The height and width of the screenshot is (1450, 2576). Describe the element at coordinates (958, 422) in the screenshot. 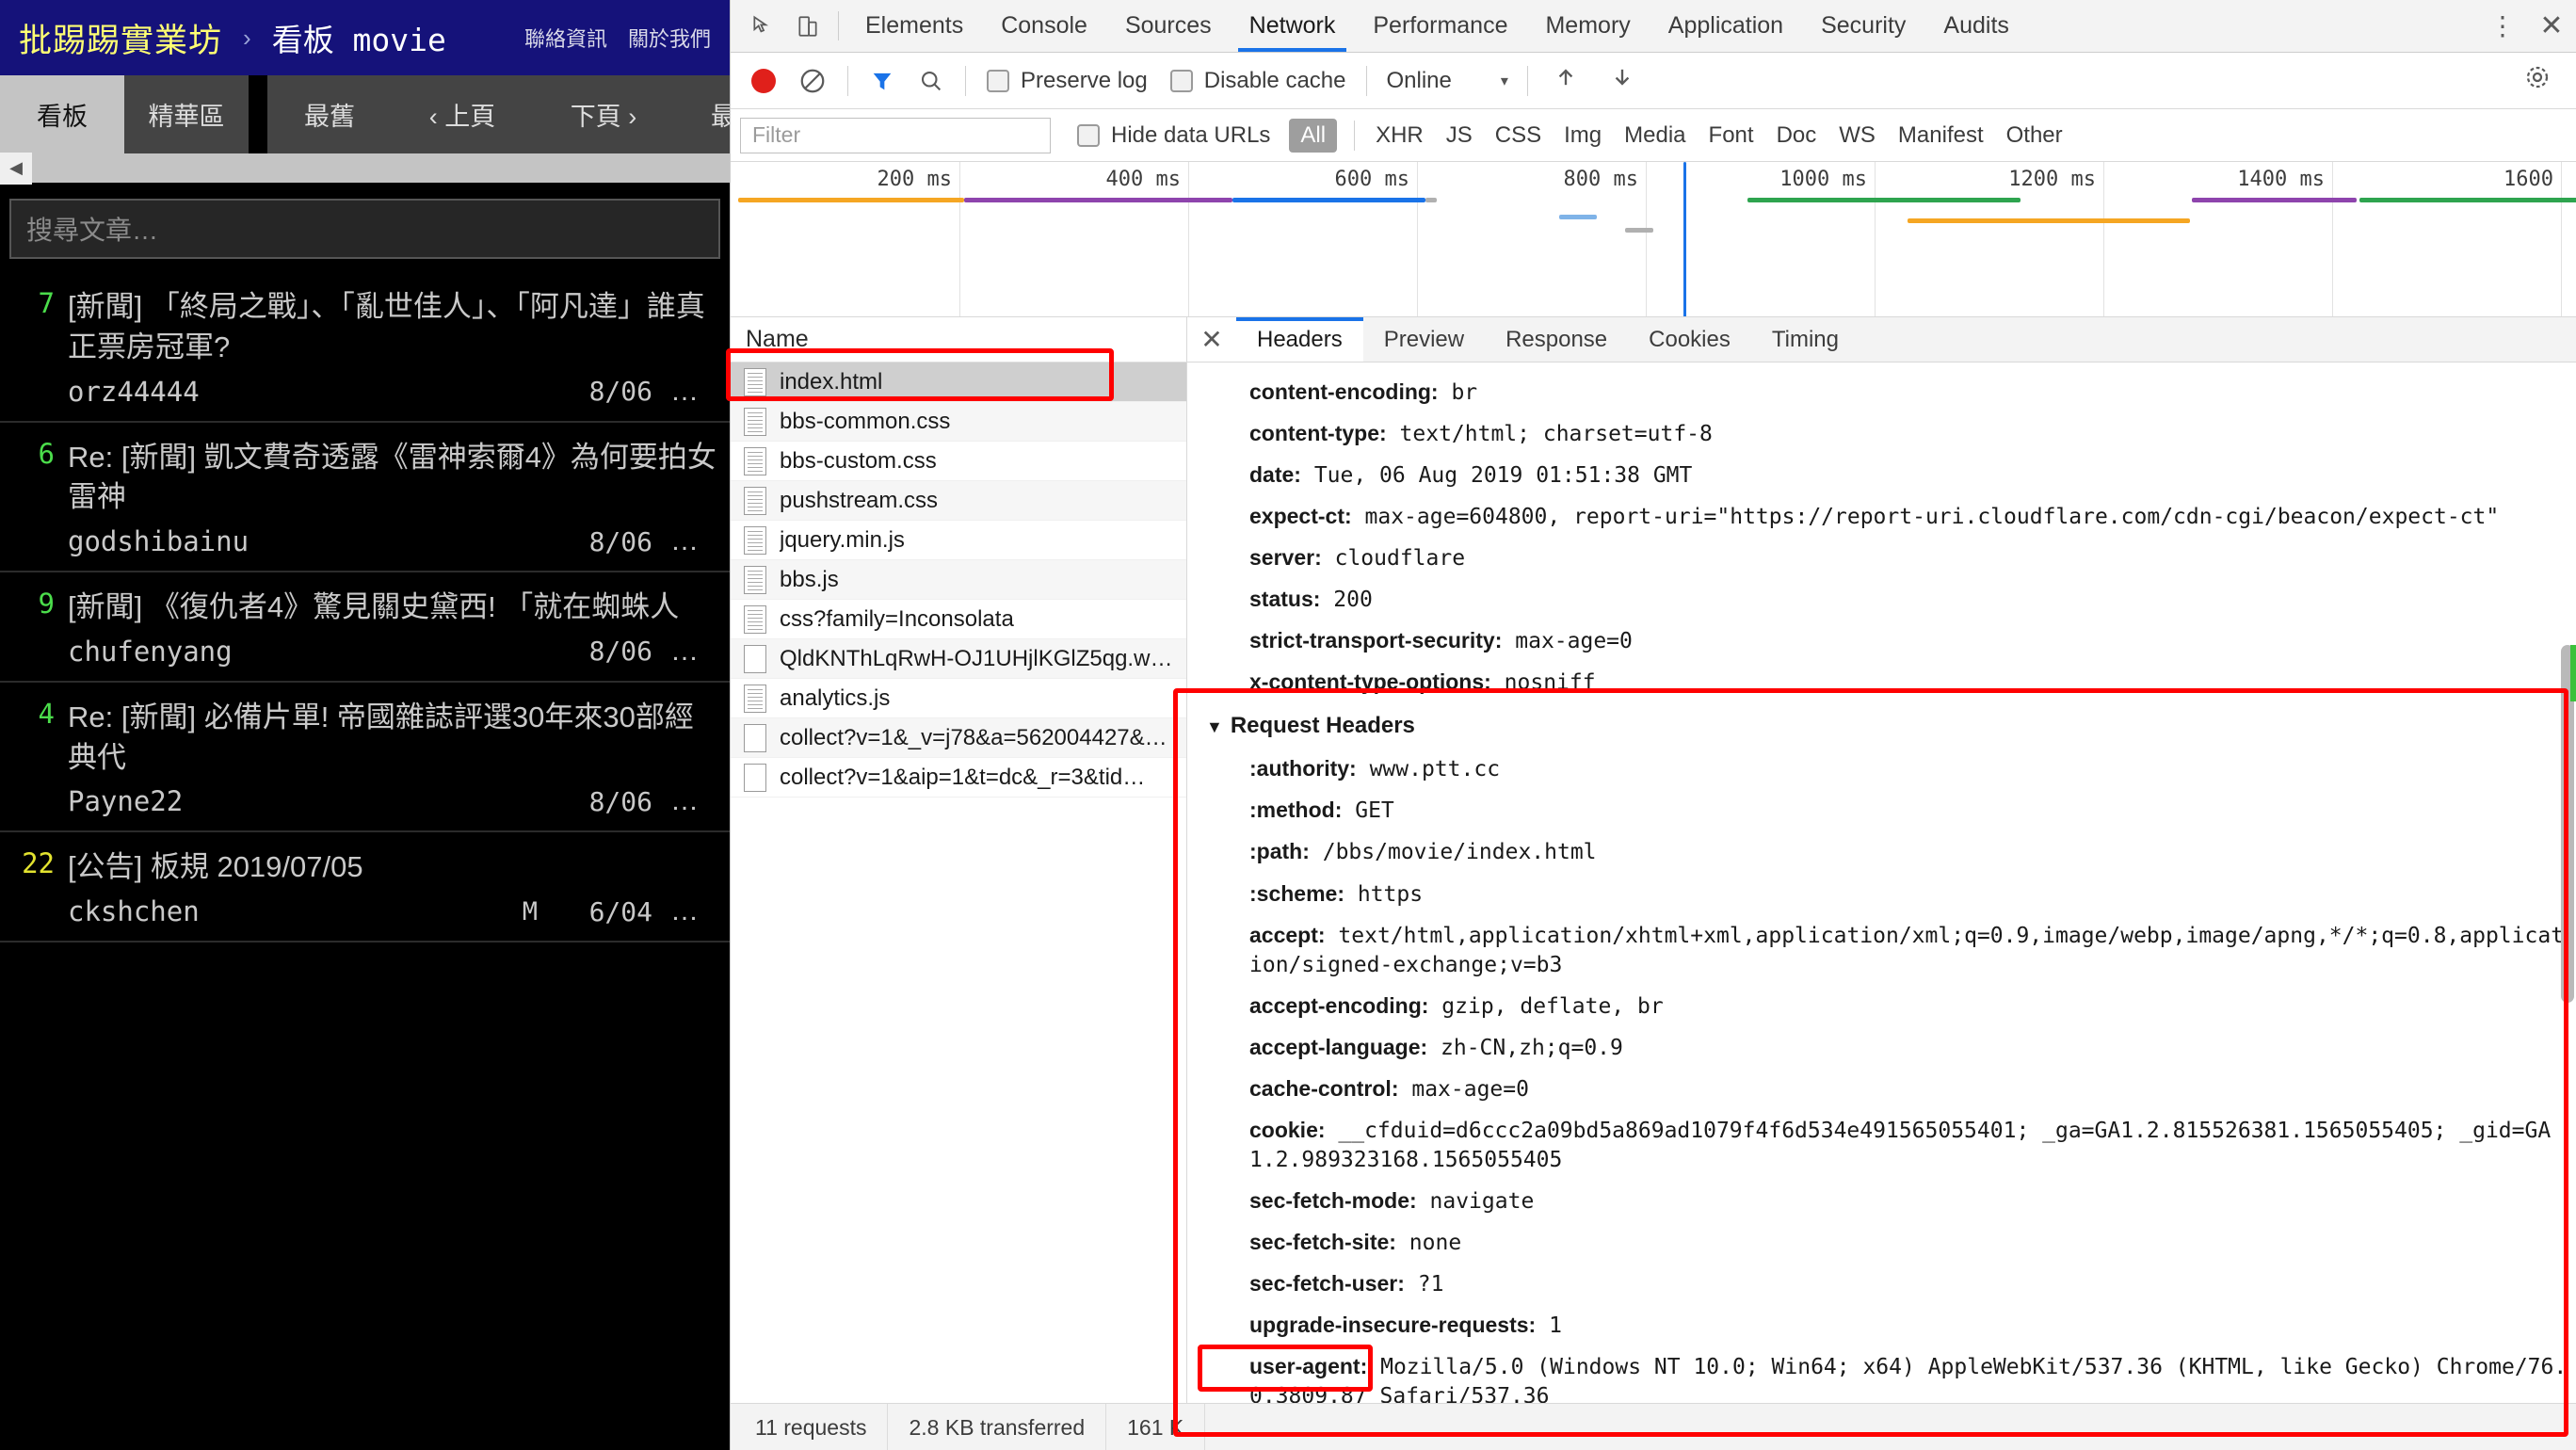

I see `table-row: bbs-common.css` at that location.